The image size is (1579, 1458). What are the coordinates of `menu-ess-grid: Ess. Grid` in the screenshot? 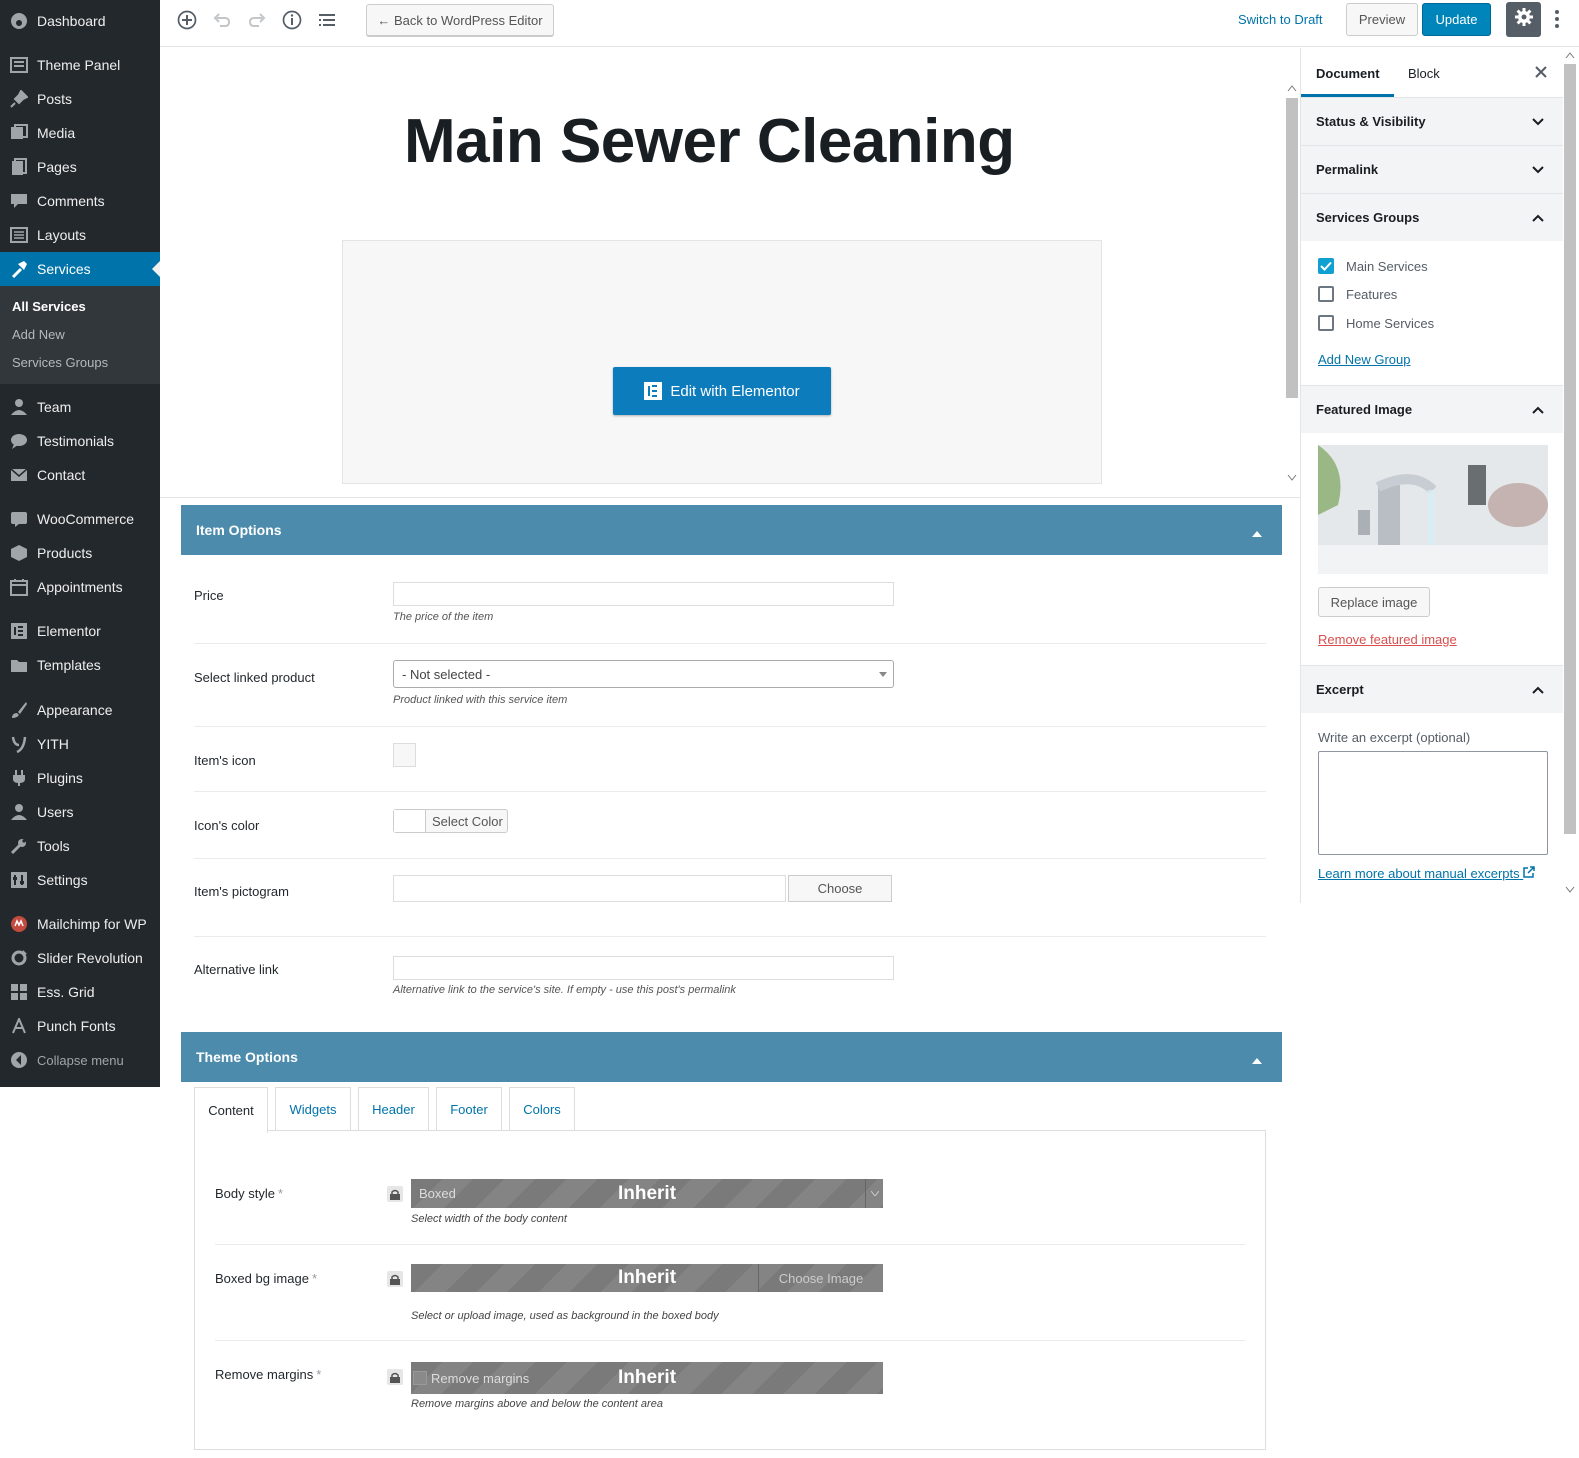 It's located at (80, 992).